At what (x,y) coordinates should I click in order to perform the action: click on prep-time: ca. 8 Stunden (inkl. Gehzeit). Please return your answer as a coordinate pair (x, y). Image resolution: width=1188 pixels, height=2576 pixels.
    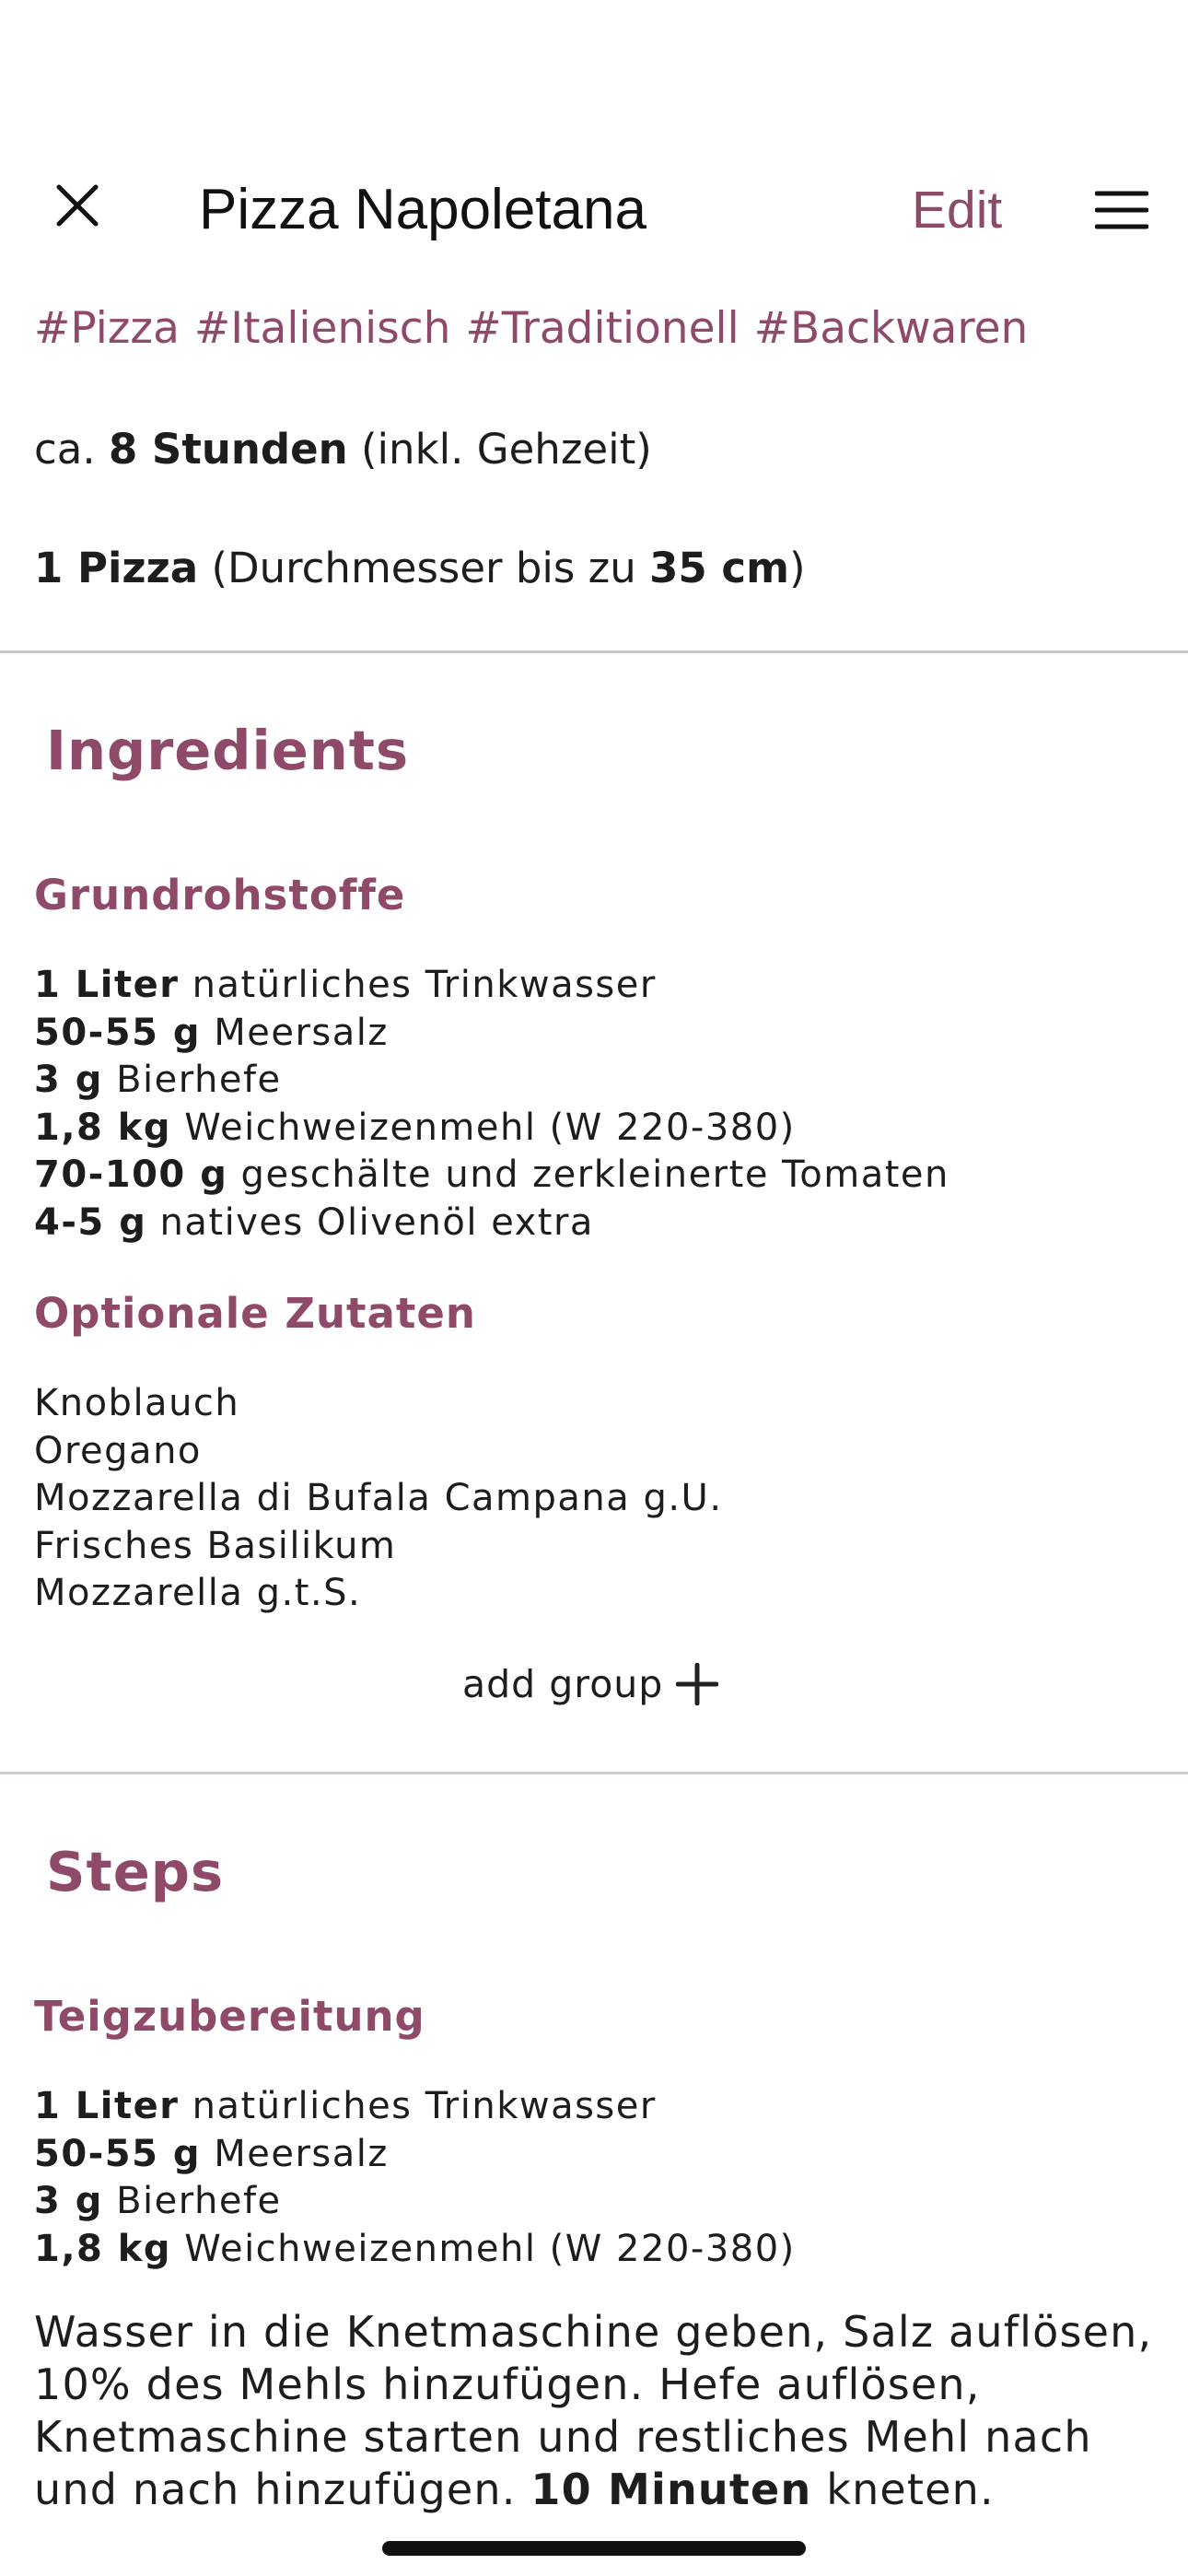
    Looking at the image, I should click on (343, 449).